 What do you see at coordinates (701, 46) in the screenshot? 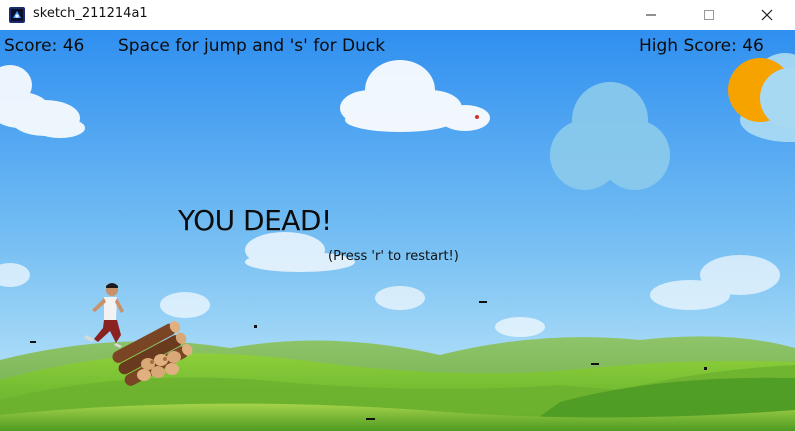
I see `high-score-label: High Score: 46` at bounding box center [701, 46].